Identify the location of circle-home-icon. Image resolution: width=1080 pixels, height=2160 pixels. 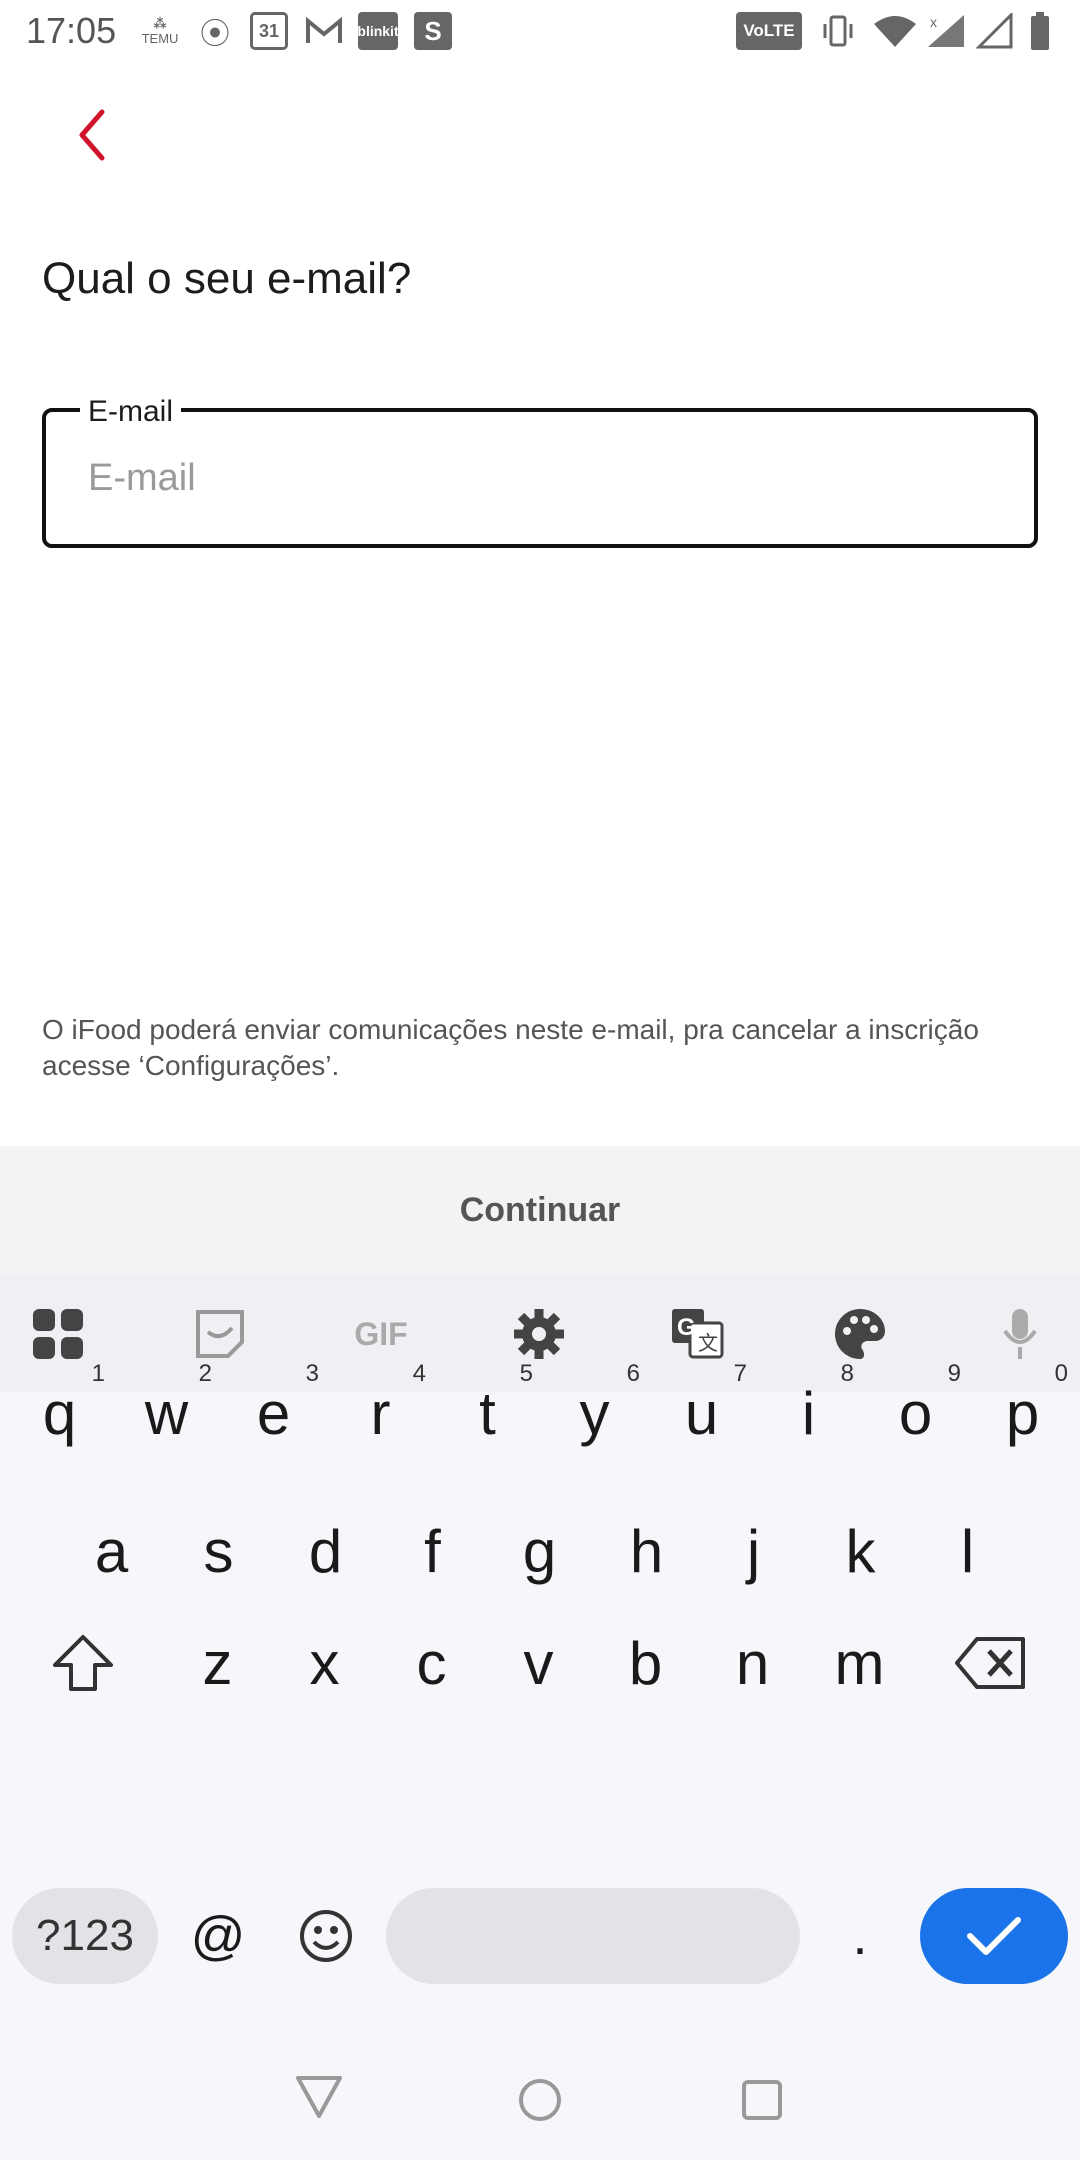
(540, 2100).